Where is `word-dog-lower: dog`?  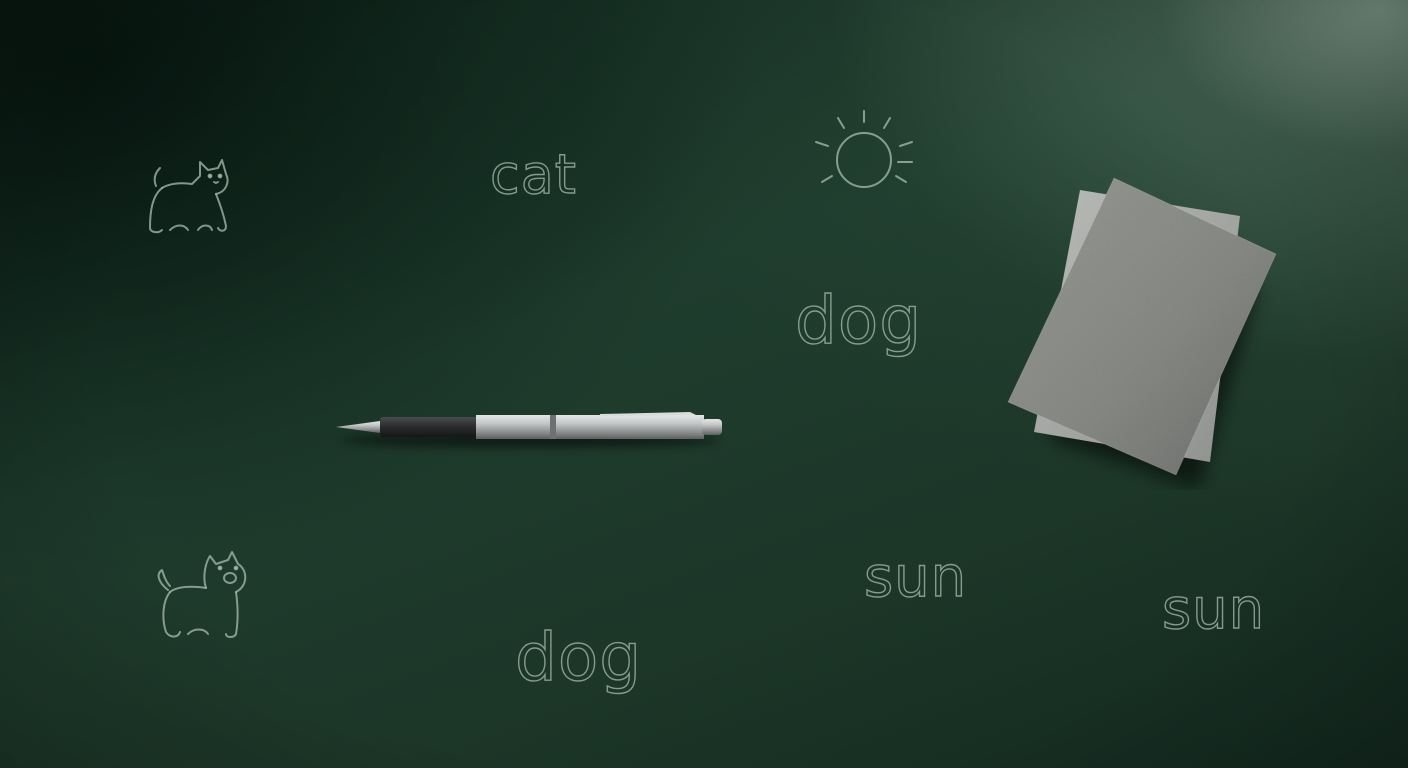
word-dog-lower: dog is located at coordinates (578, 657).